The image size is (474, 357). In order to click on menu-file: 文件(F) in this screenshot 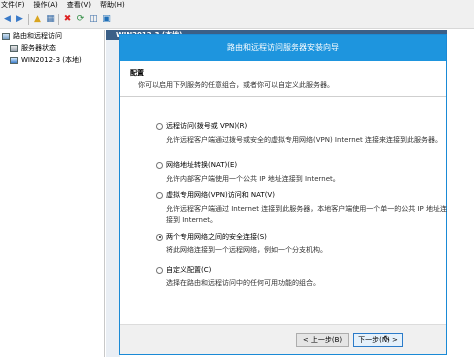, I will do `click(13, 5)`.